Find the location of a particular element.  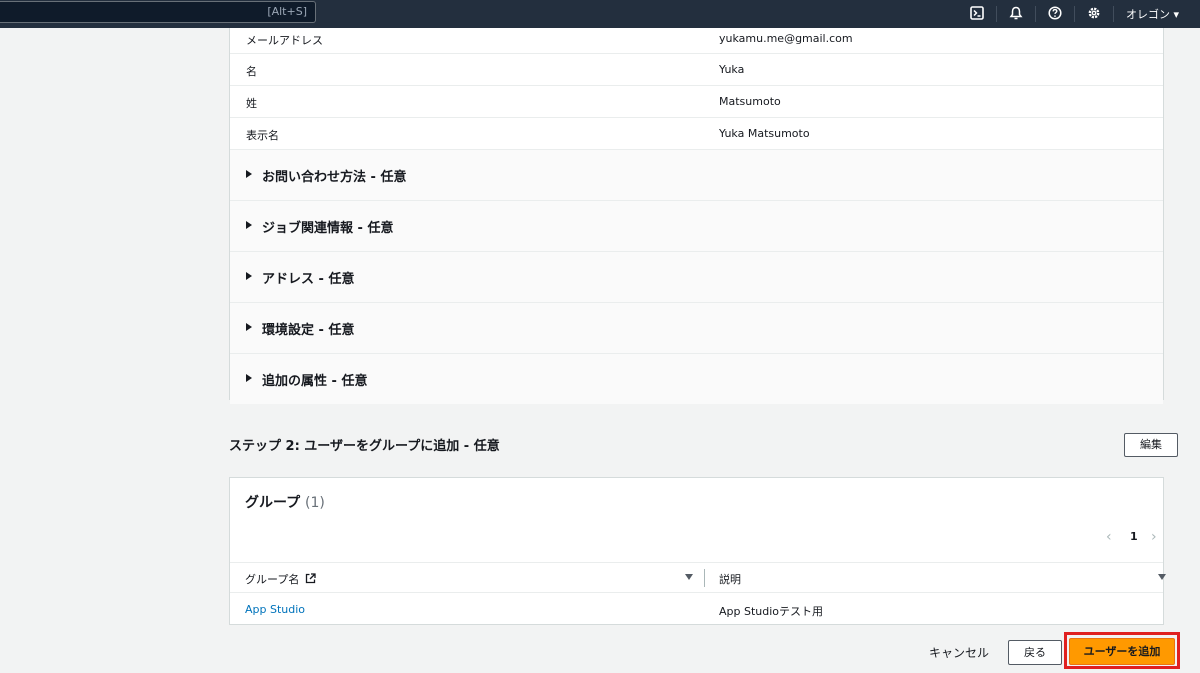

section-label: 追加の属性 - 任意 is located at coordinates (315, 381).